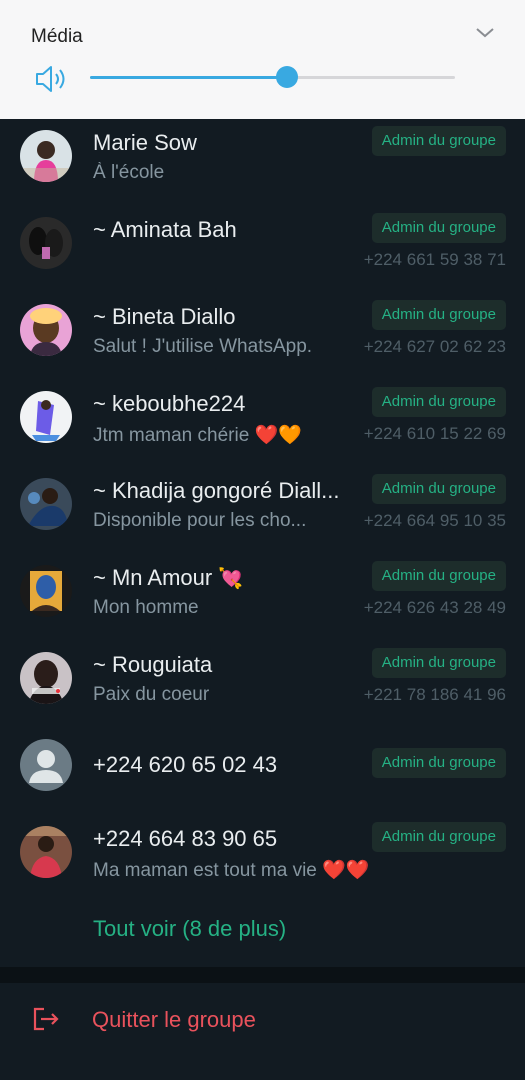 This screenshot has height=1080, width=525. What do you see at coordinates (129, 172) in the screenshot?
I see `member-status: À l'école` at bounding box center [129, 172].